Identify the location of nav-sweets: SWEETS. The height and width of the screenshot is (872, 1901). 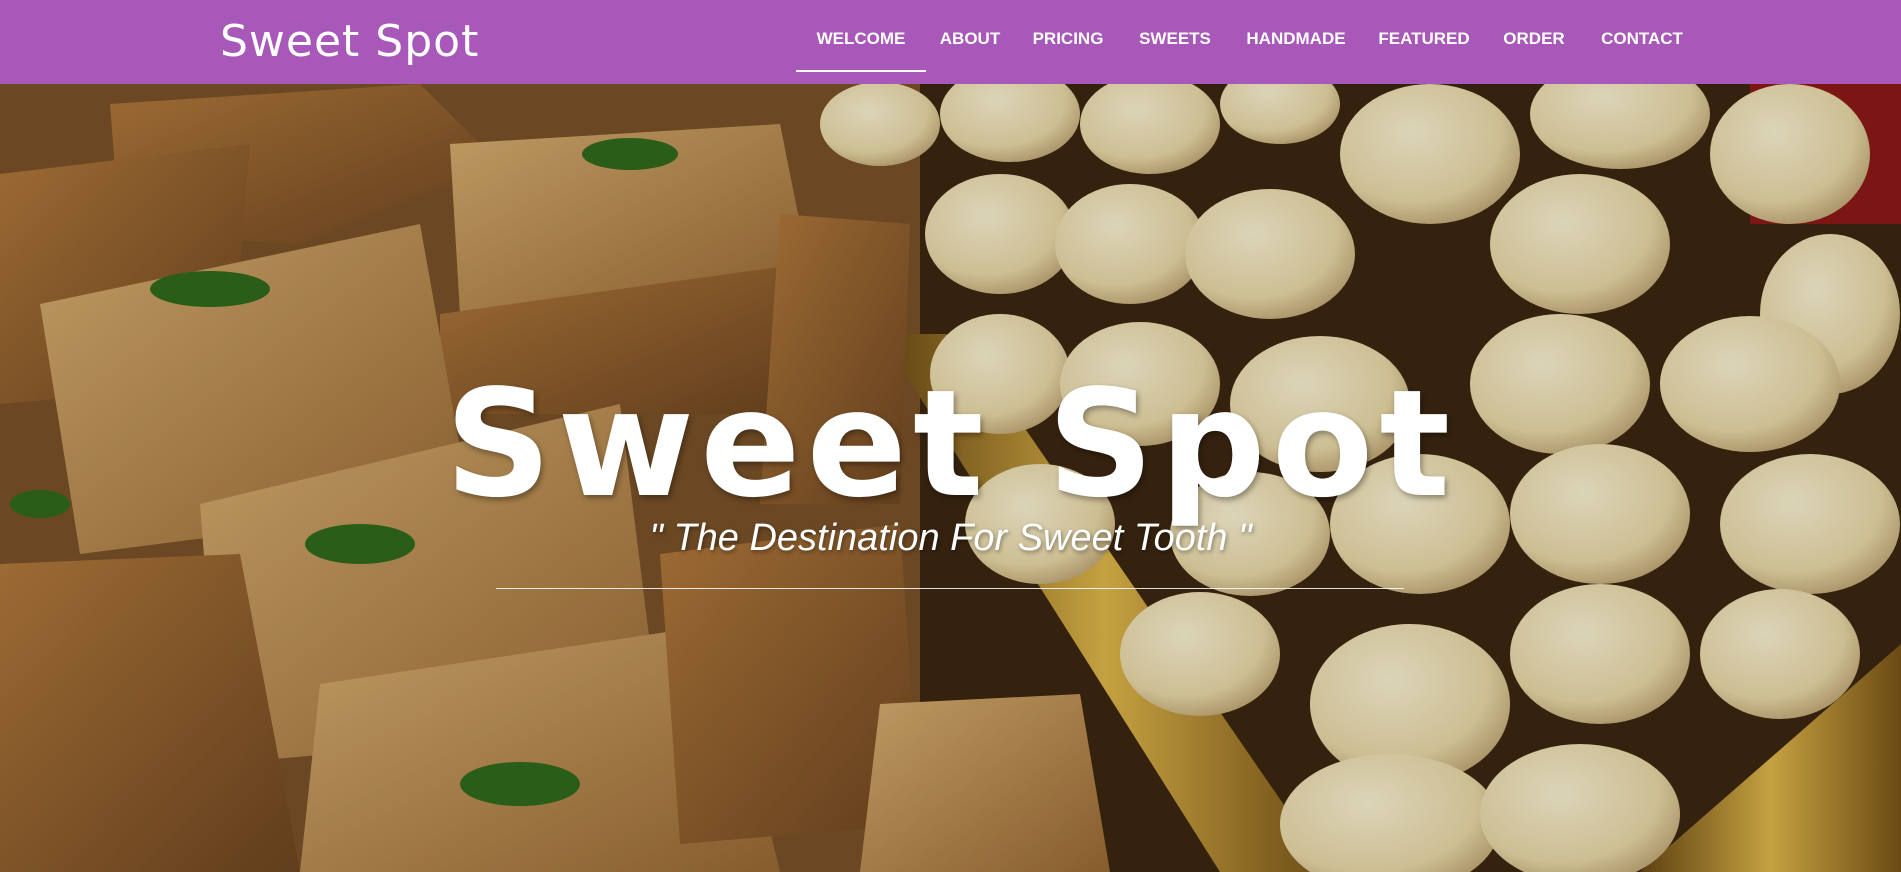
(1175, 42).